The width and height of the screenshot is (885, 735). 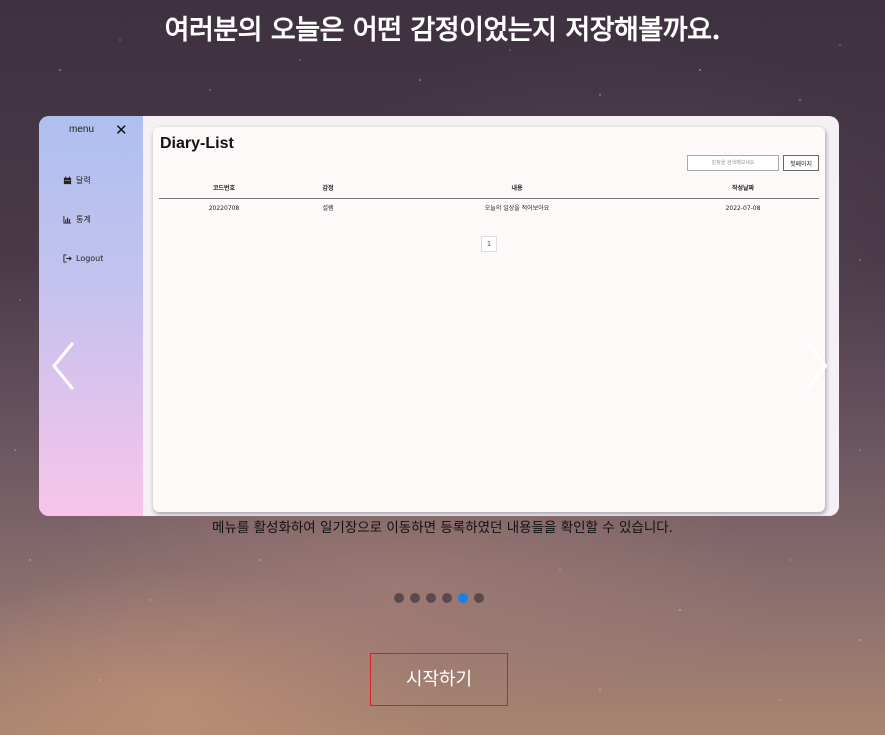 What do you see at coordinates (328, 208) in the screenshot?
I see `table-cell: 설렘` at bounding box center [328, 208].